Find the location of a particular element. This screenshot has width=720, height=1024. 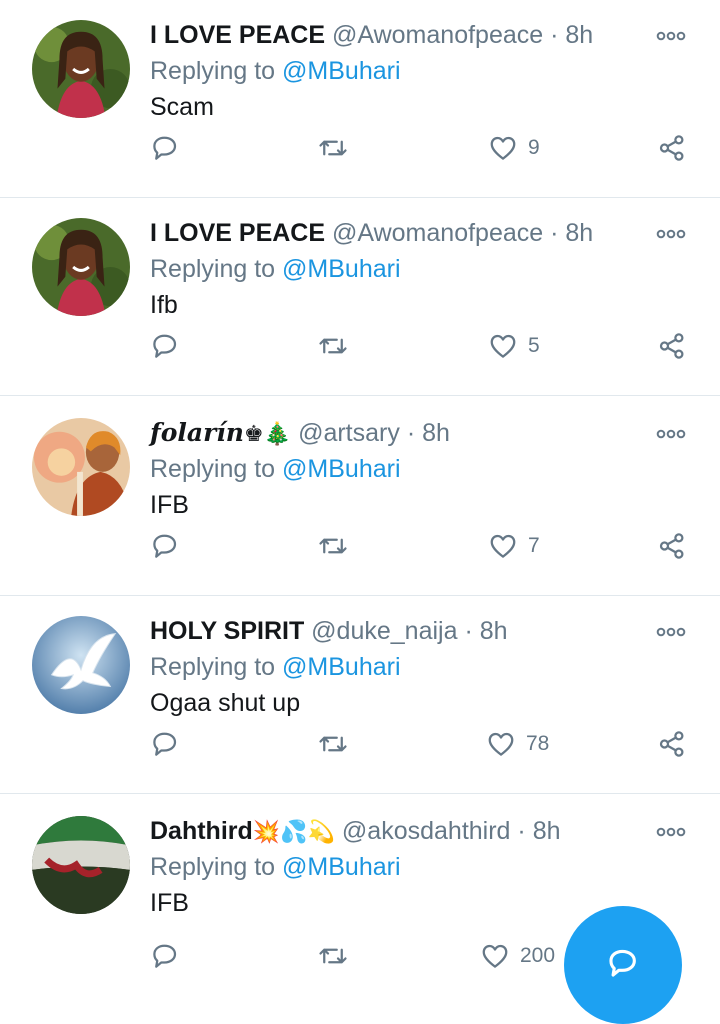

user-handle: @artsary is located at coordinates (349, 433).